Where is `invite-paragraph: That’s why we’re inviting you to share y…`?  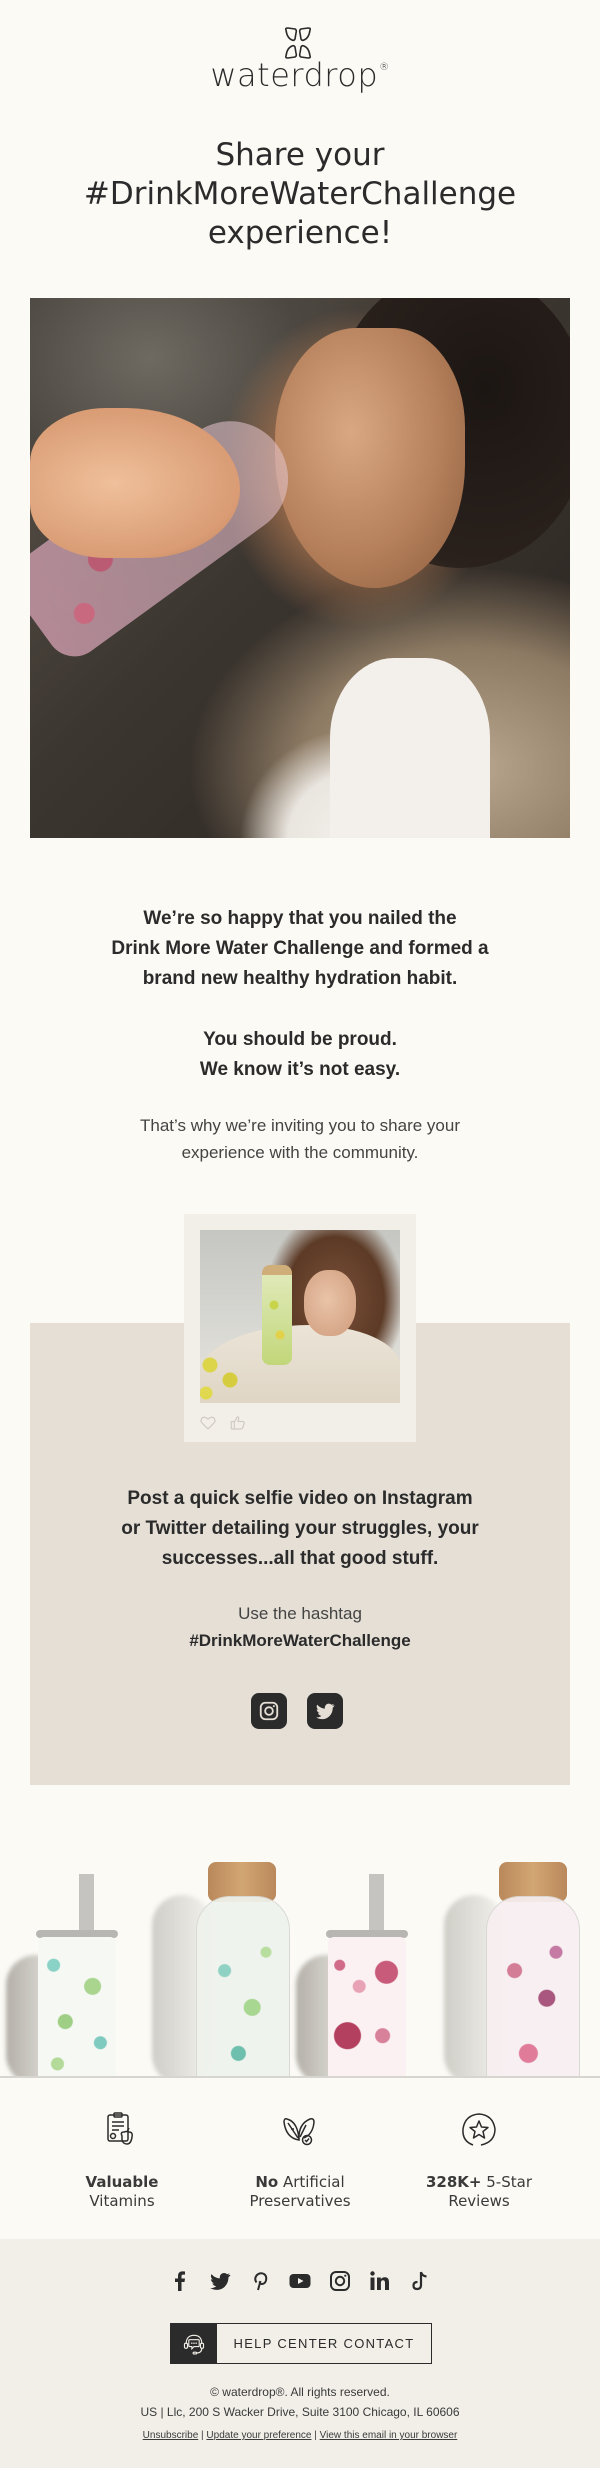
invite-paragraph: That’s why we’re inviting you to share y… is located at coordinates (300, 1139).